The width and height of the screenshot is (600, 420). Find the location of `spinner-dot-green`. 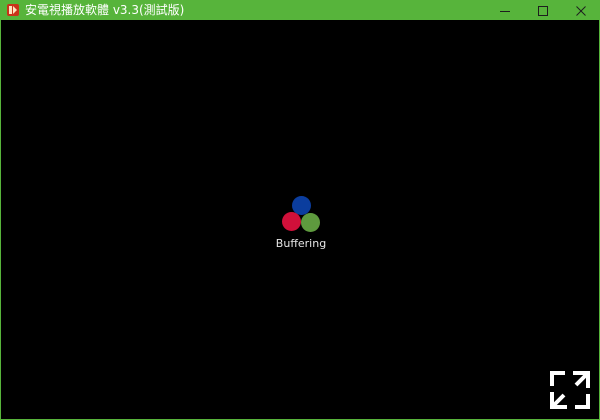

spinner-dot-green is located at coordinates (310, 222).